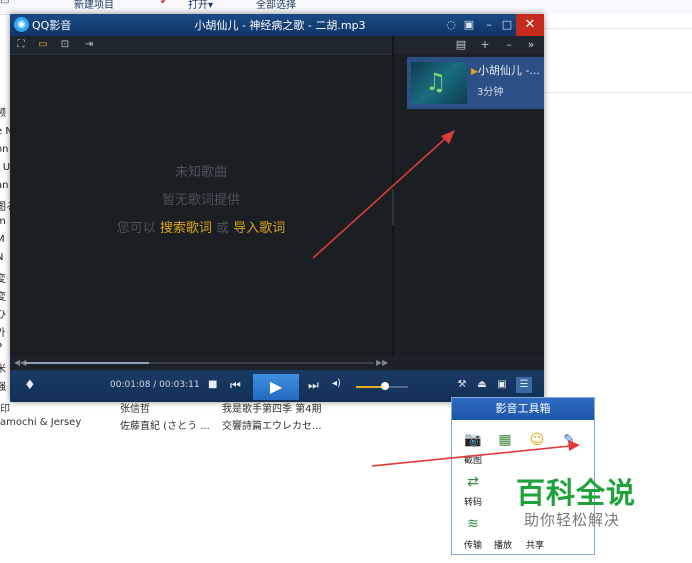 Image resolution: width=692 pixels, height=563 pixels. I want to click on table-row-cell: 张信哲, so click(135, 407).